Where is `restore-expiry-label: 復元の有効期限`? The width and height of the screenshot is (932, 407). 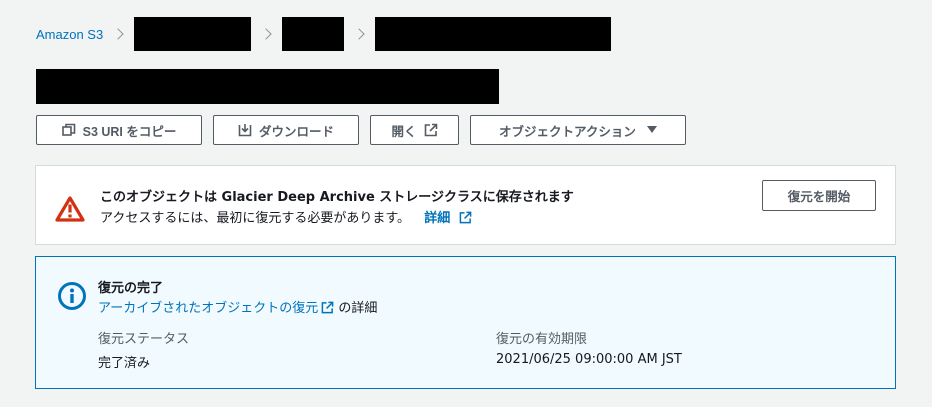 restore-expiry-label: 復元の有効期限 is located at coordinates (542, 339).